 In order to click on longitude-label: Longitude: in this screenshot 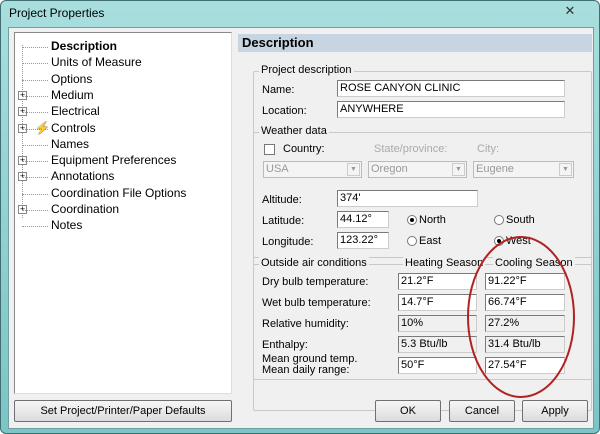, I will do `click(288, 242)`.